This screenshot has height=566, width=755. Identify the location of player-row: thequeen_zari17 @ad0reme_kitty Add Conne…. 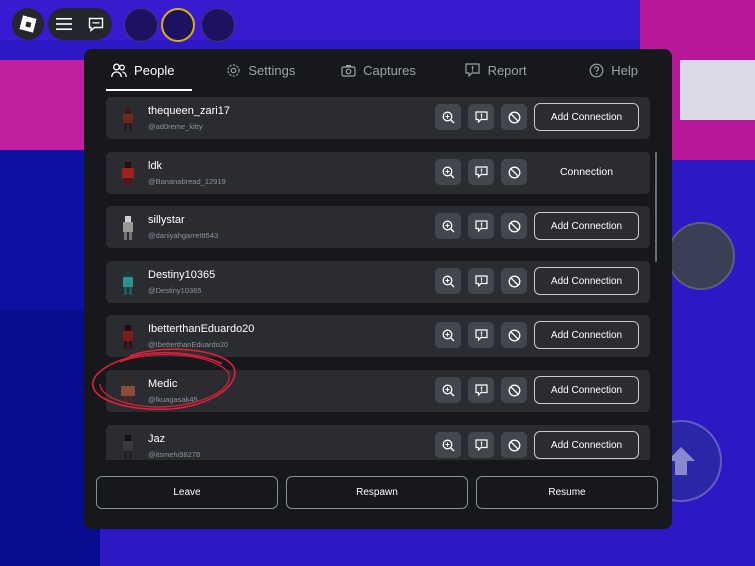
(378, 118).